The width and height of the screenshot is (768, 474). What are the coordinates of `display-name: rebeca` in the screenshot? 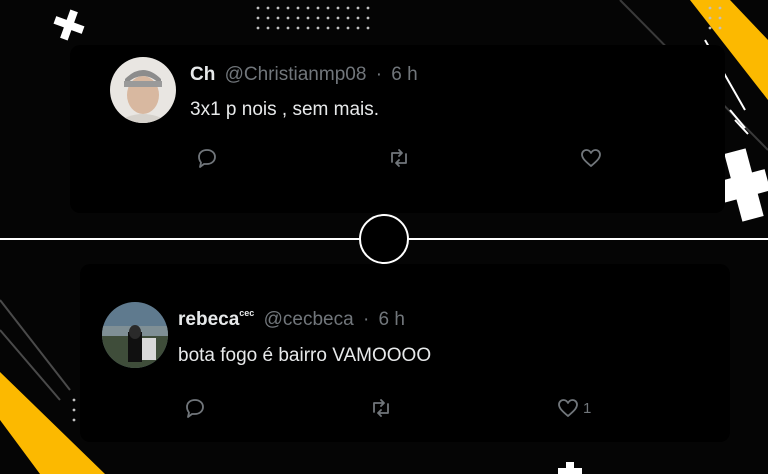 It's located at (208, 319).